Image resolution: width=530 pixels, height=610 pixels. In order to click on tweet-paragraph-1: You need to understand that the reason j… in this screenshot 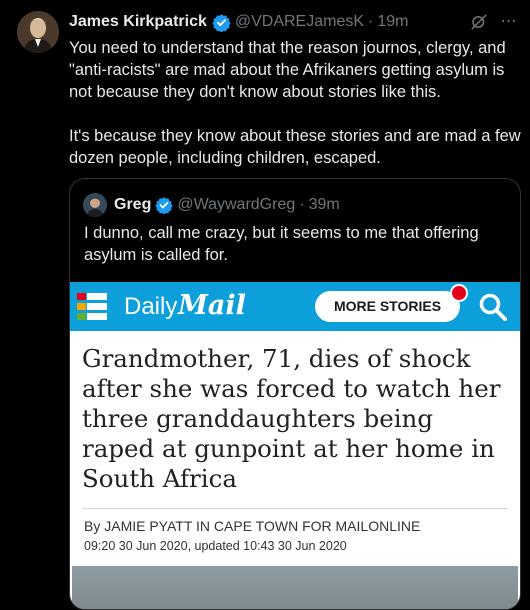, I will do `click(287, 70)`.